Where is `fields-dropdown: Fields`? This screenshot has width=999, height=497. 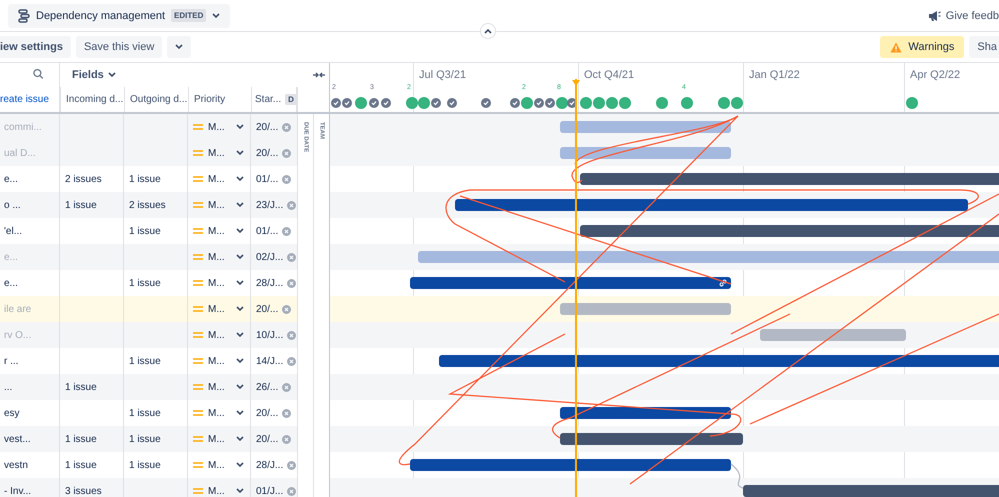 fields-dropdown: Fields is located at coordinates (94, 75).